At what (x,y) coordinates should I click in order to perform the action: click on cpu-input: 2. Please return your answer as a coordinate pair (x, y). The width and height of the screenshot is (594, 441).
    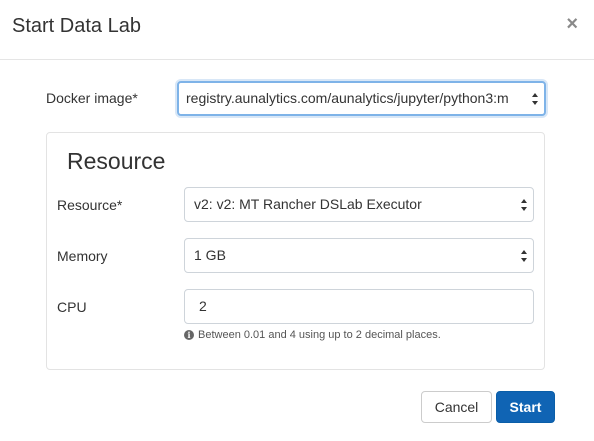
    Looking at the image, I should click on (359, 306).